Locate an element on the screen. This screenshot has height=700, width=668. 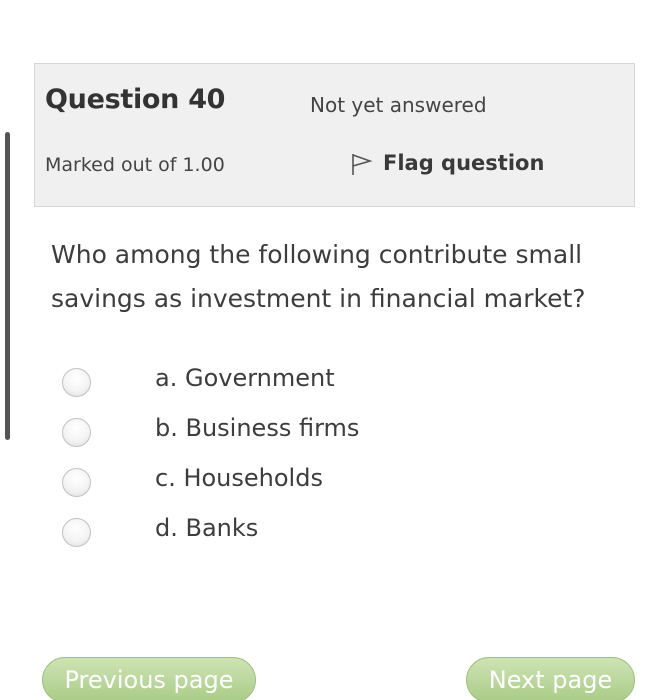
question-number: Question 40 is located at coordinates (135, 99).